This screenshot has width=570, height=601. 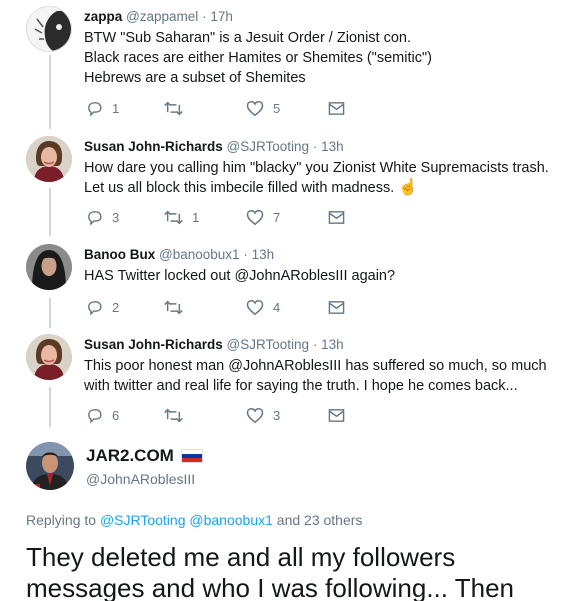 I want to click on like-count: 7, so click(x=277, y=217).